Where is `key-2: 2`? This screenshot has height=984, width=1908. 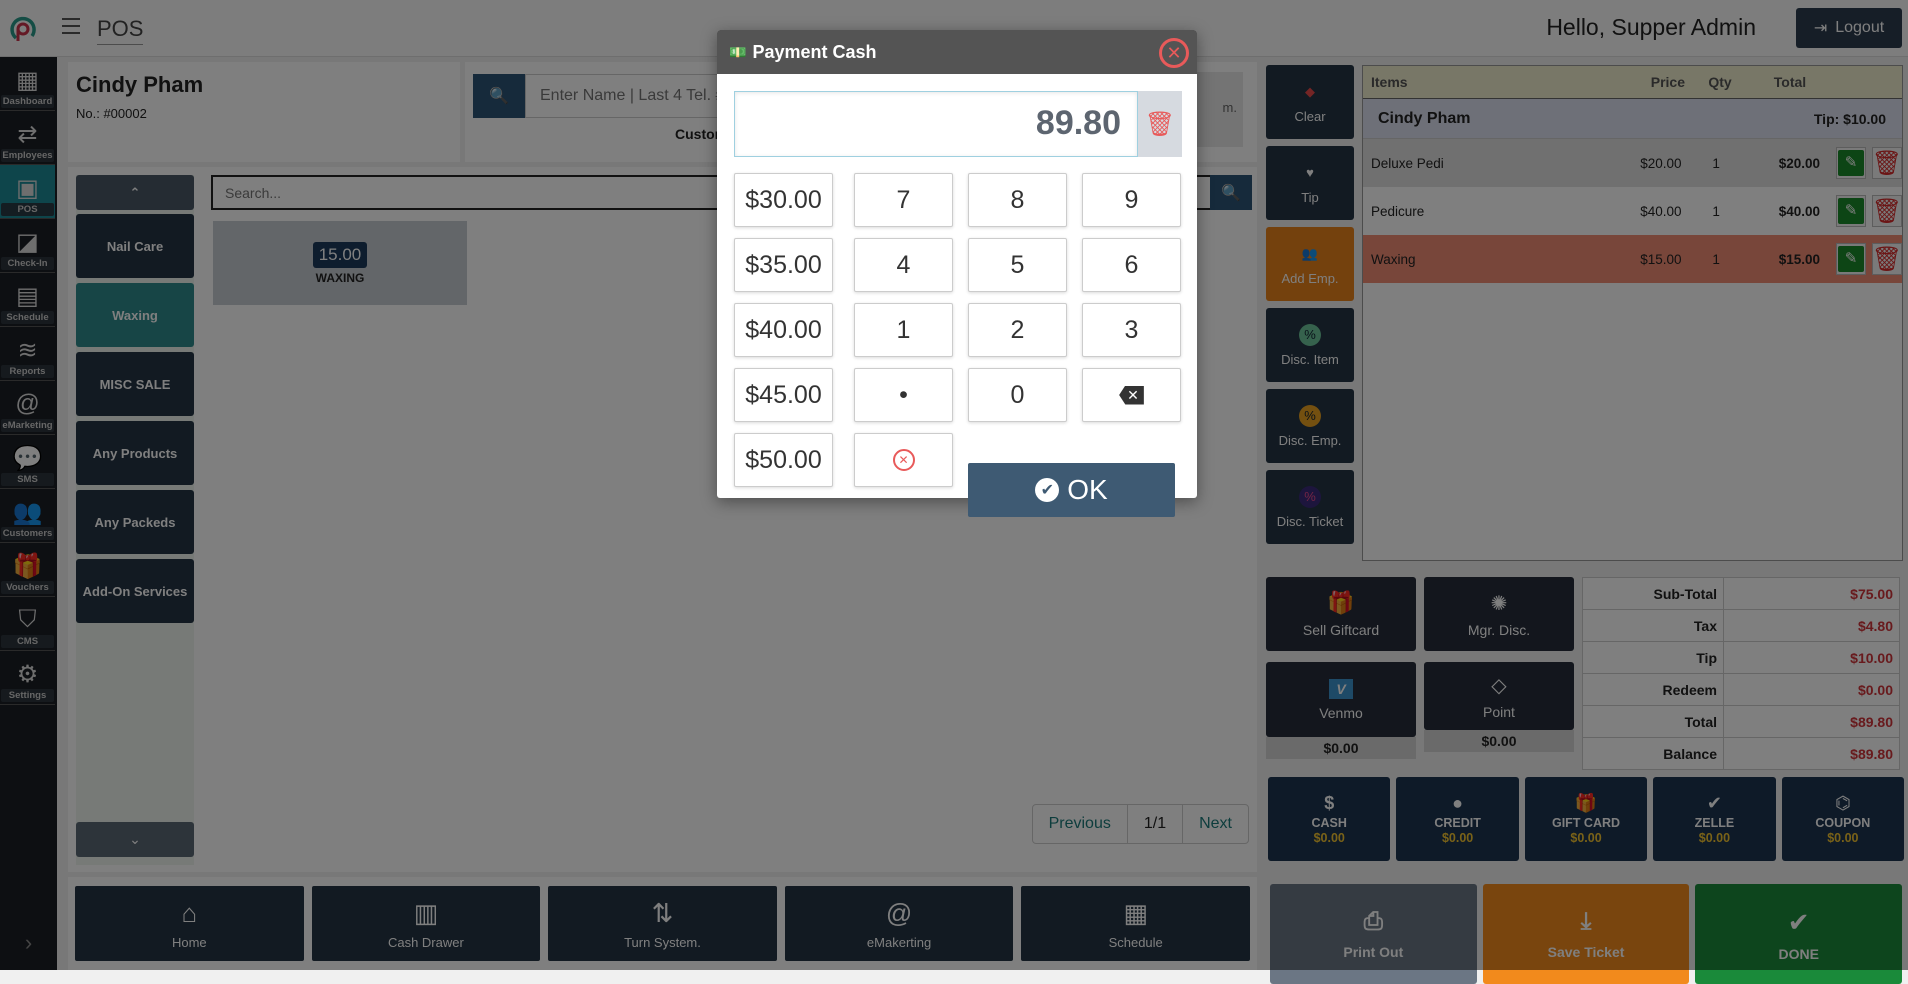
key-2: 2 is located at coordinates (1017, 330).